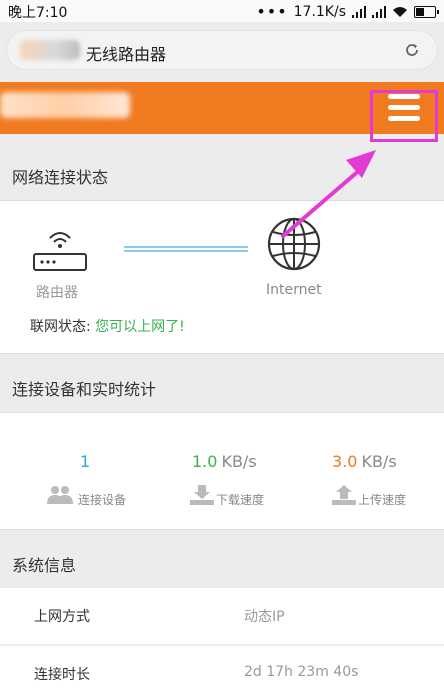 This screenshot has height=688, width=444. What do you see at coordinates (319, 11) in the screenshot?
I see `net-speed: 17.1K/s` at bounding box center [319, 11].